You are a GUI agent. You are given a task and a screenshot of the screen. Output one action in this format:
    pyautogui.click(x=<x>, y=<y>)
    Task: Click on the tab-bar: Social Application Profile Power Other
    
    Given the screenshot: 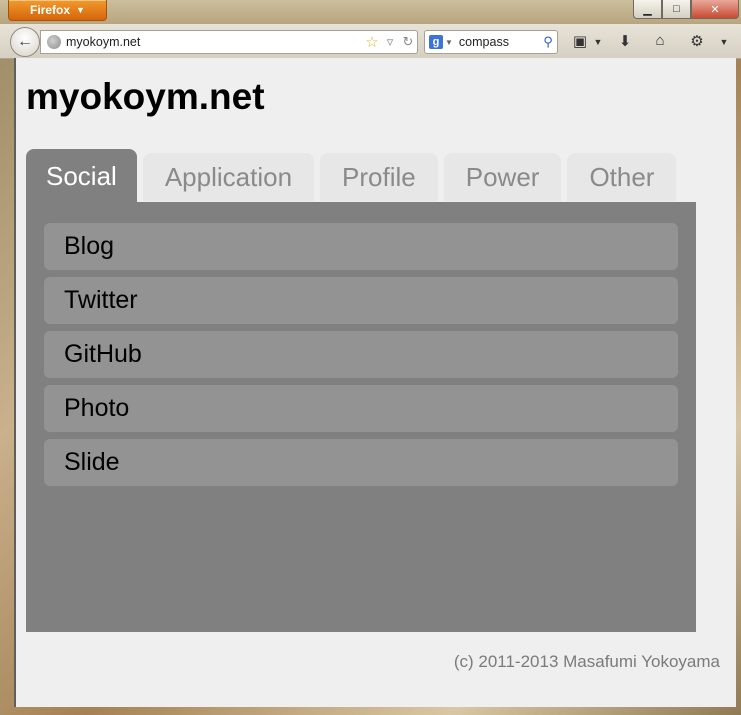 What is the action you would take?
    pyautogui.click(x=351, y=176)
    